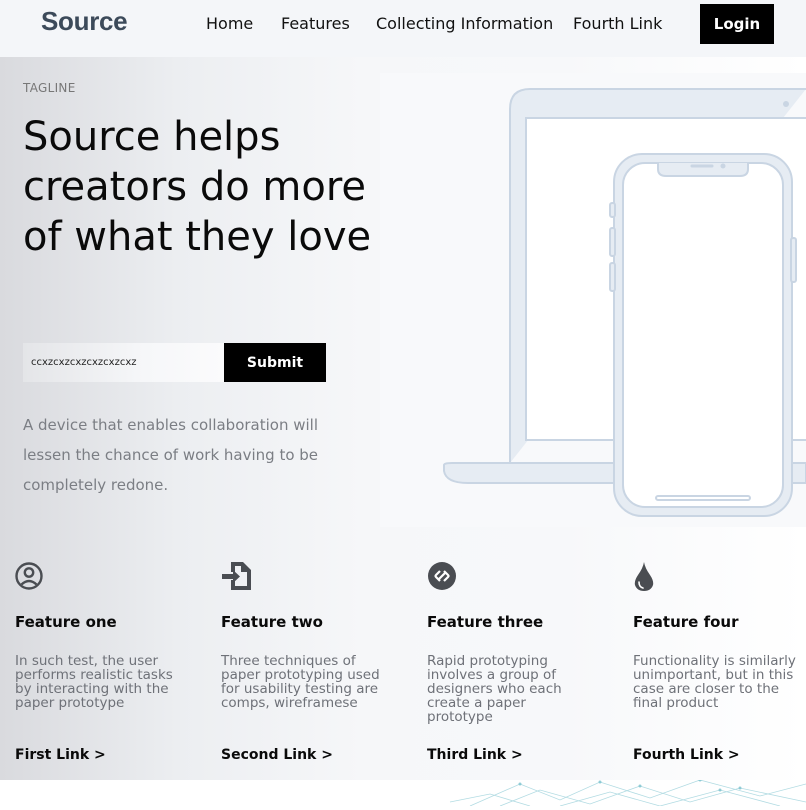 This screenshot has width=806, height=810. What do you see at coordinates (84, 21) in the screenshot?
I see `logo: Source` at bounding box center [84, 21].